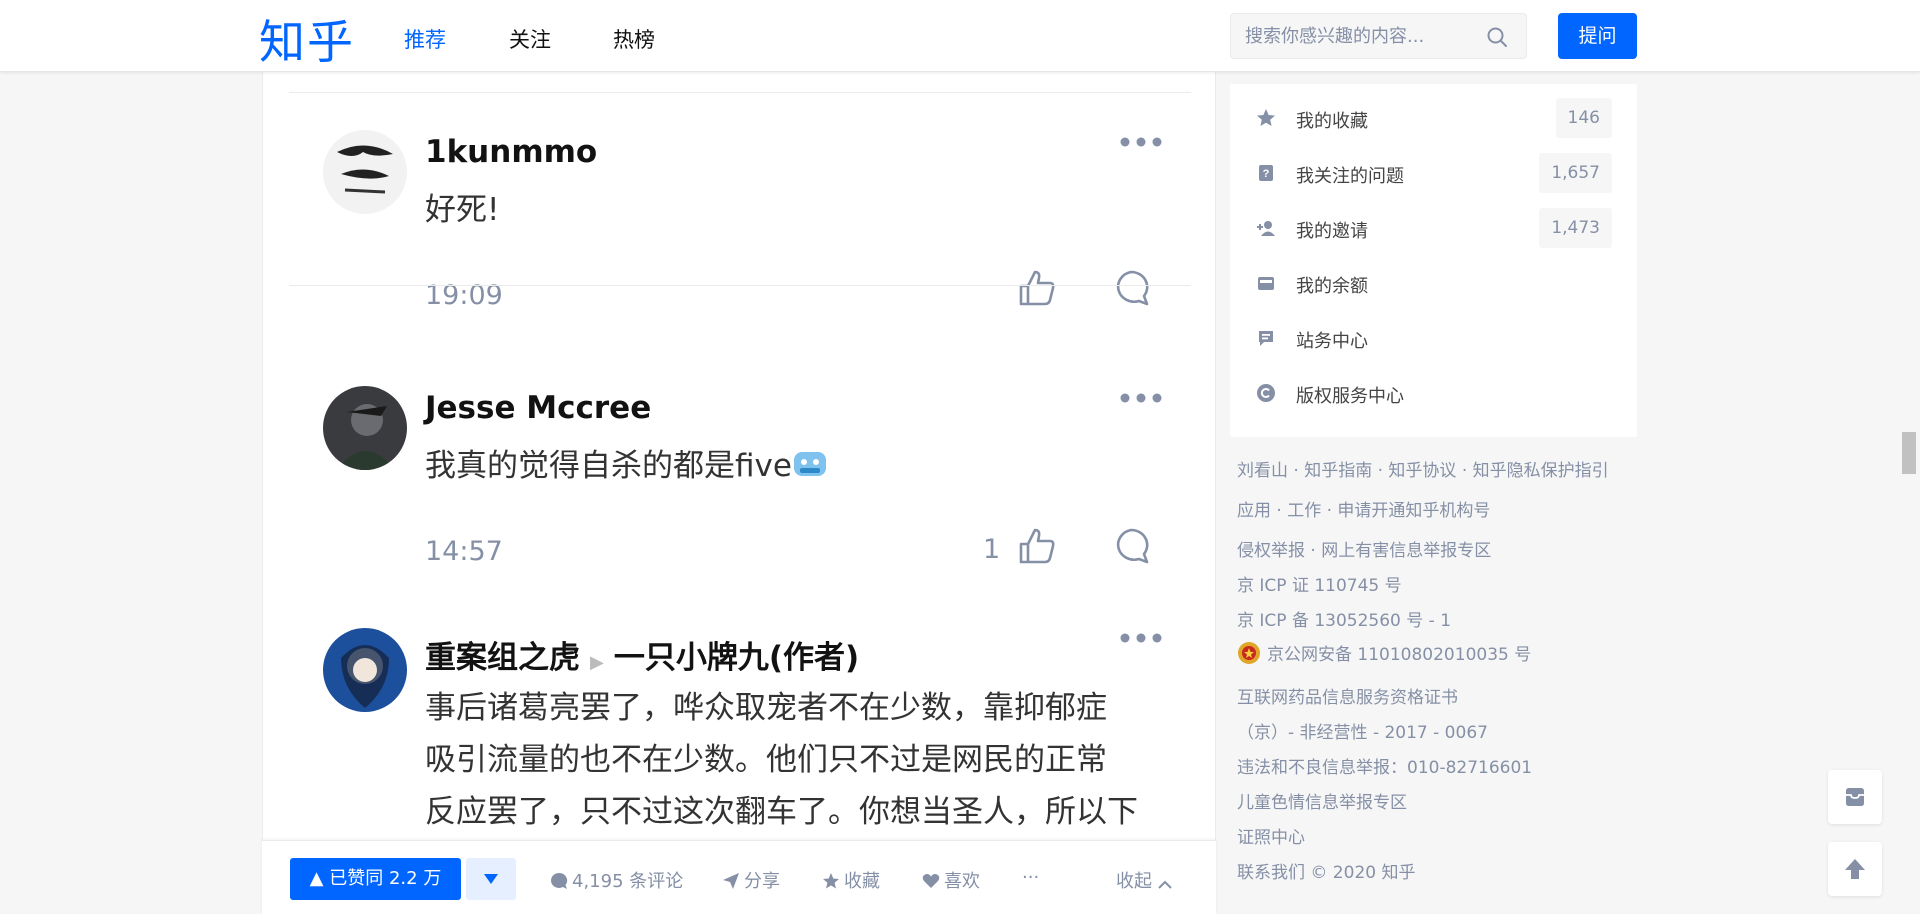  I want to click on like-count: 1, so click(992, 549).